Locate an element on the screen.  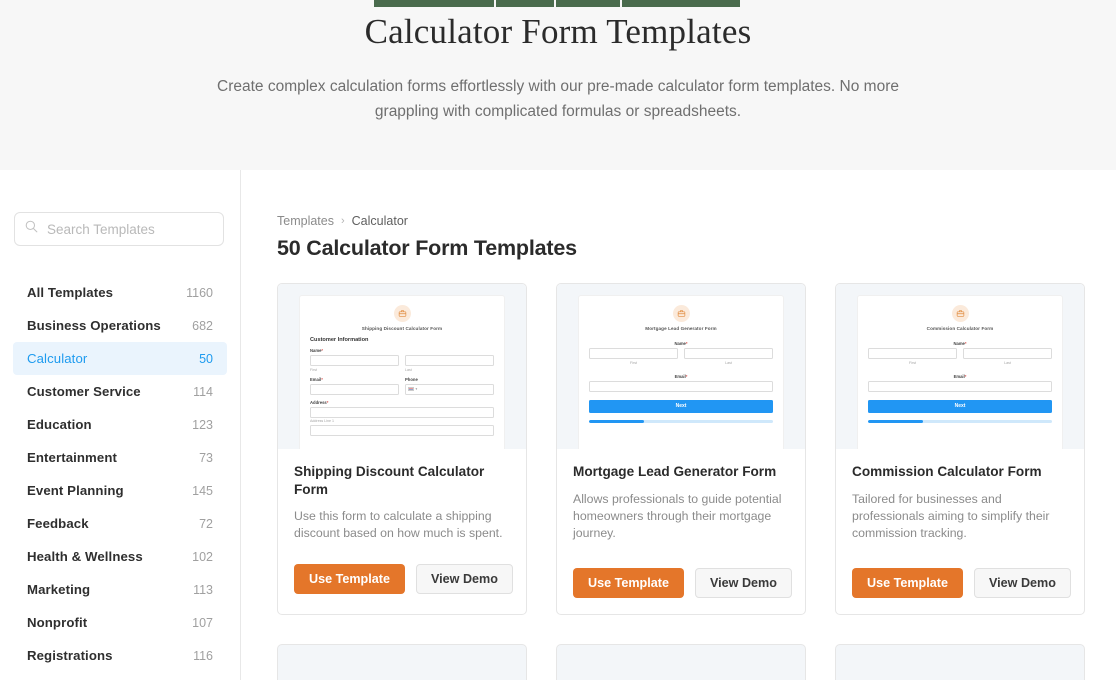
sidebar-item-count: 107 is located at coordinates (202, 622).